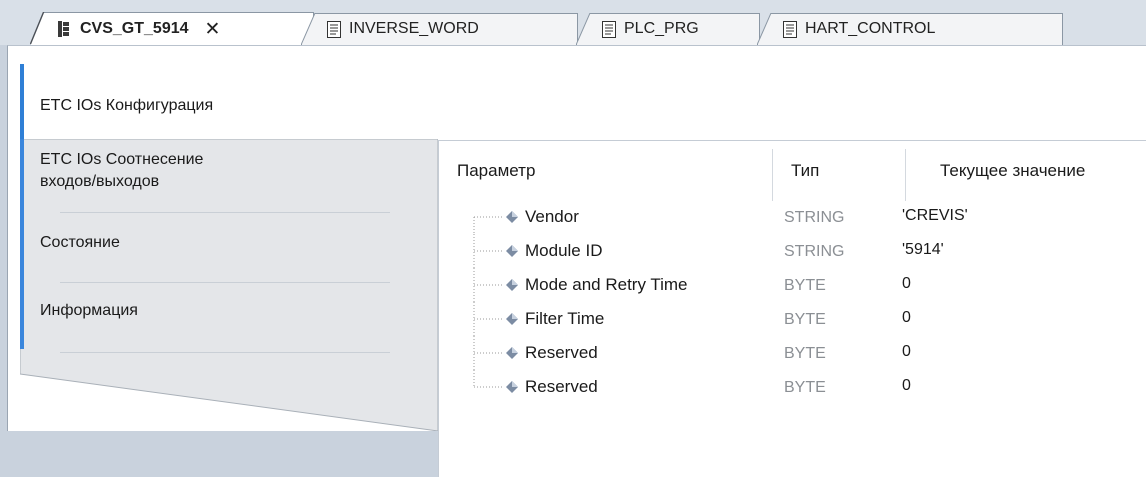 The image size is (1146, 477). What do you see at coordinates (805, 171) in the screenshot?
I see `column-header-type: Тип` at bounding box center [805, 171].